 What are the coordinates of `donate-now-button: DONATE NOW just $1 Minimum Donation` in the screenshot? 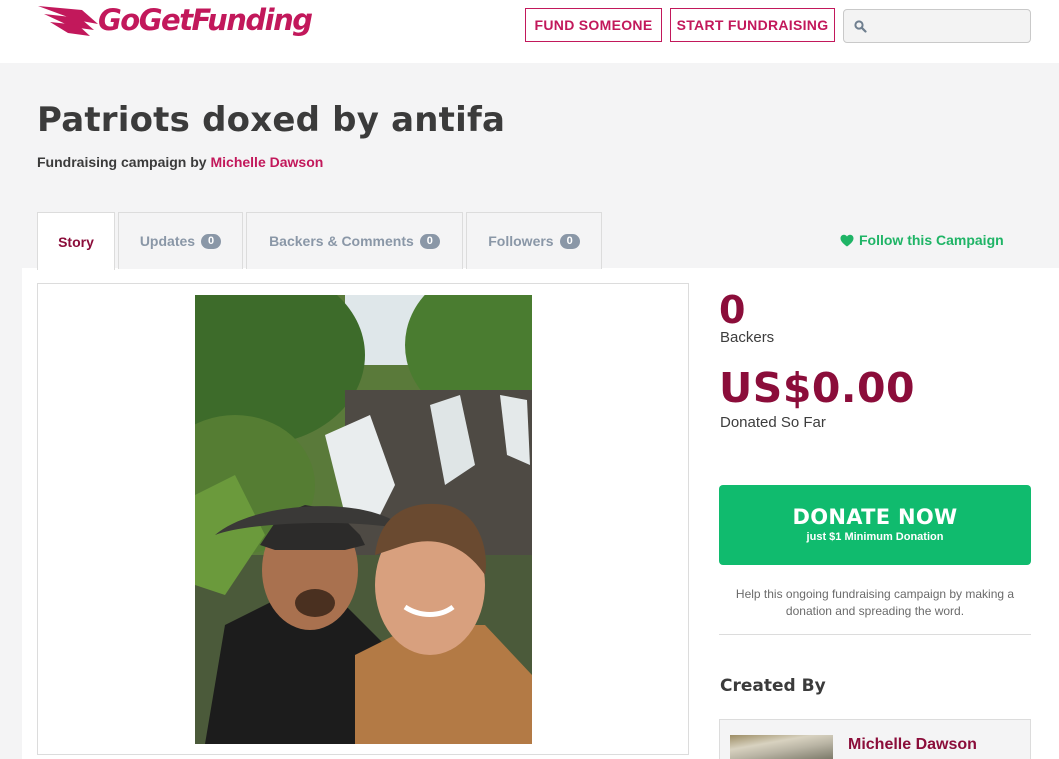 It's located at (875, 525).